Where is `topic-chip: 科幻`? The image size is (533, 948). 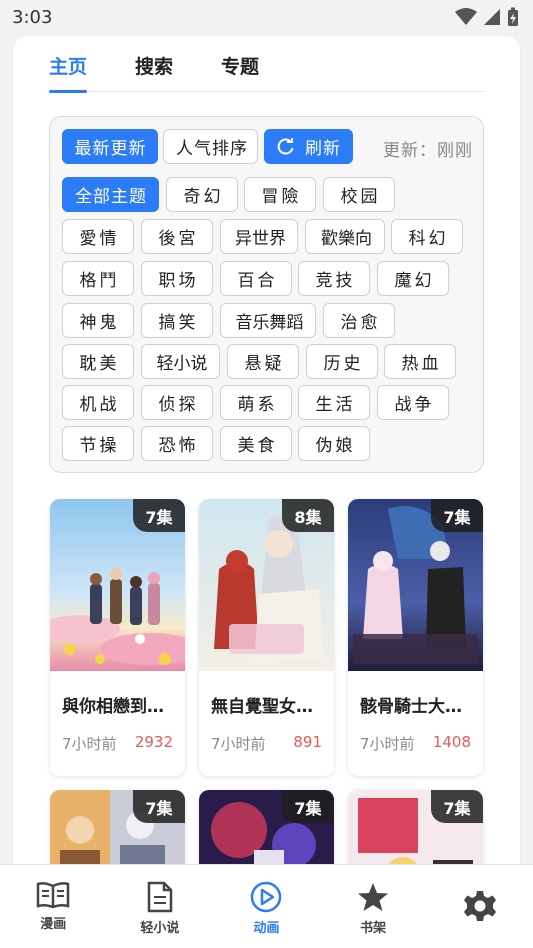 topic-chip: 科幻 is located at coordinates (427, 236).